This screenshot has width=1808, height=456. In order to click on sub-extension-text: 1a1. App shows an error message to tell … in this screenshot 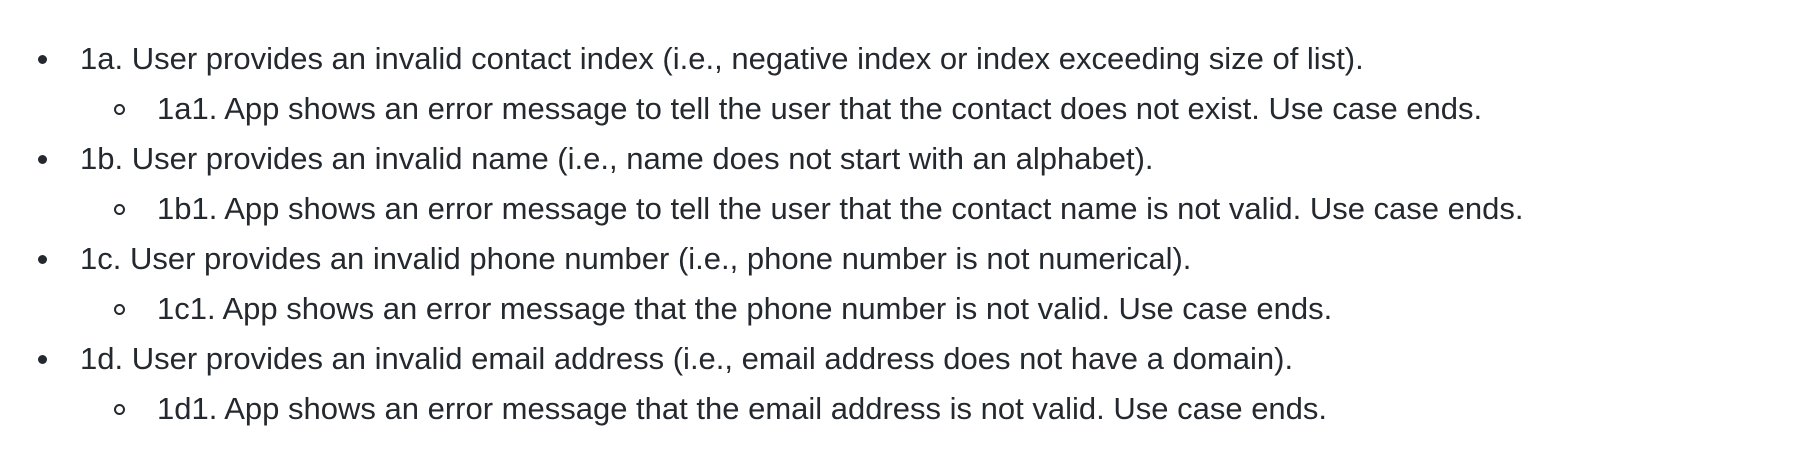, I will do `click(820, 108)`.